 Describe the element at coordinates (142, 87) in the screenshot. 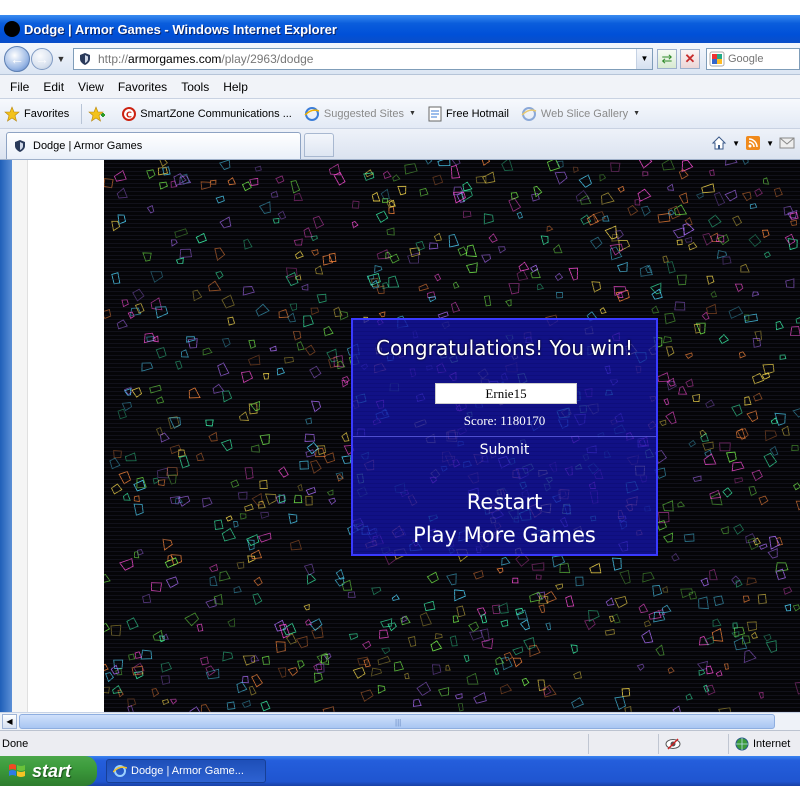

I see `menu-favorites: Favorites` at that location.